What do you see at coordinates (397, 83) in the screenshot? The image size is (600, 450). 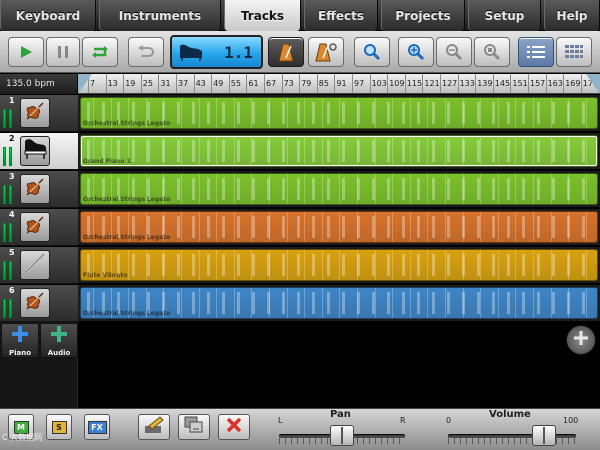 I see `ruler-bar-number: 109` at bounding box center [397, 83].